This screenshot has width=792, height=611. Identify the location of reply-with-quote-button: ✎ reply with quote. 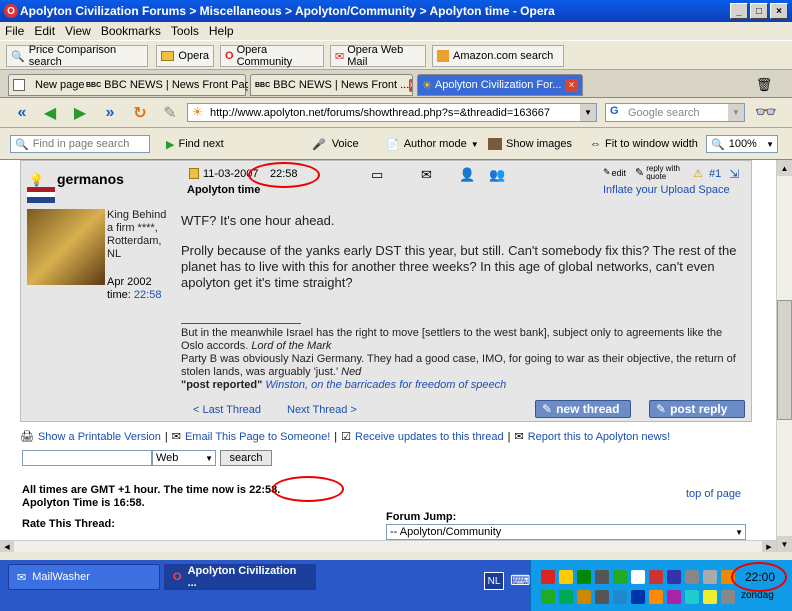
(663, 173).